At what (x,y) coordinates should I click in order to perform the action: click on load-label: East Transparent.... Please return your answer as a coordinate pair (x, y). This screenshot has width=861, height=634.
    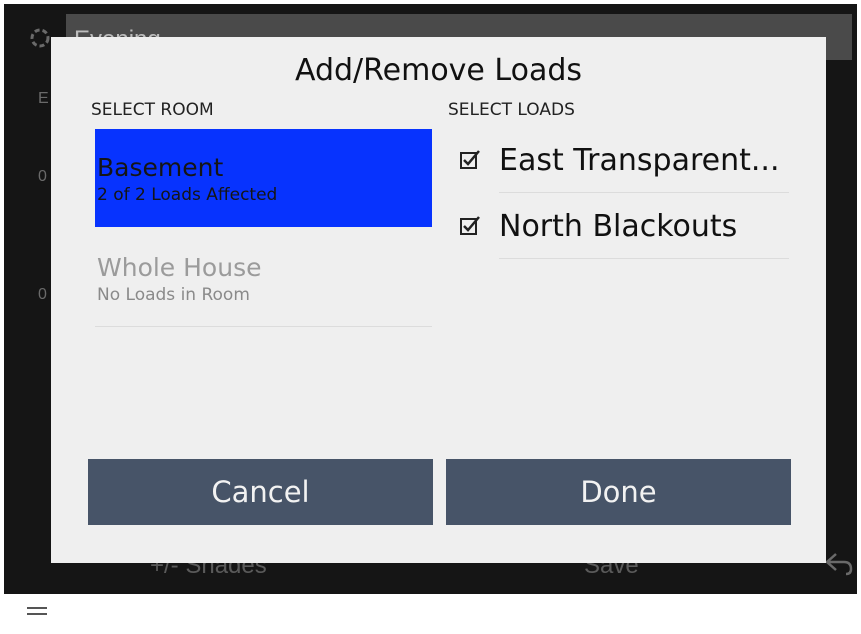
    Looking at the image, I should click on (639, 160).